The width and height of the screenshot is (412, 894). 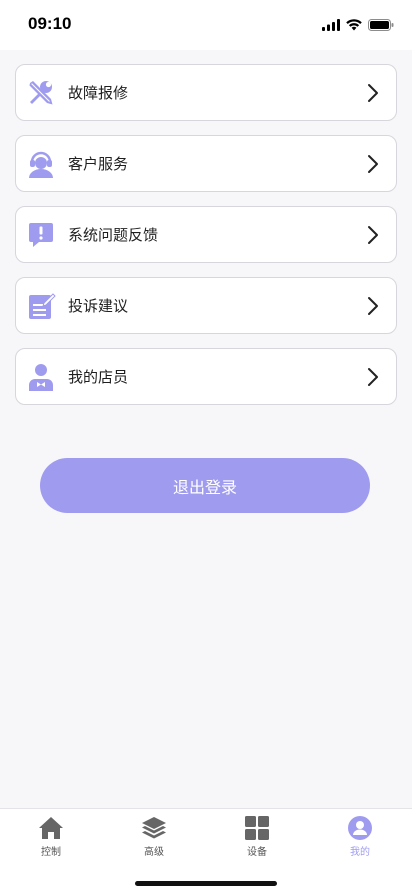 I want to click on tab-label: 控制, so click(x=51, y=852).